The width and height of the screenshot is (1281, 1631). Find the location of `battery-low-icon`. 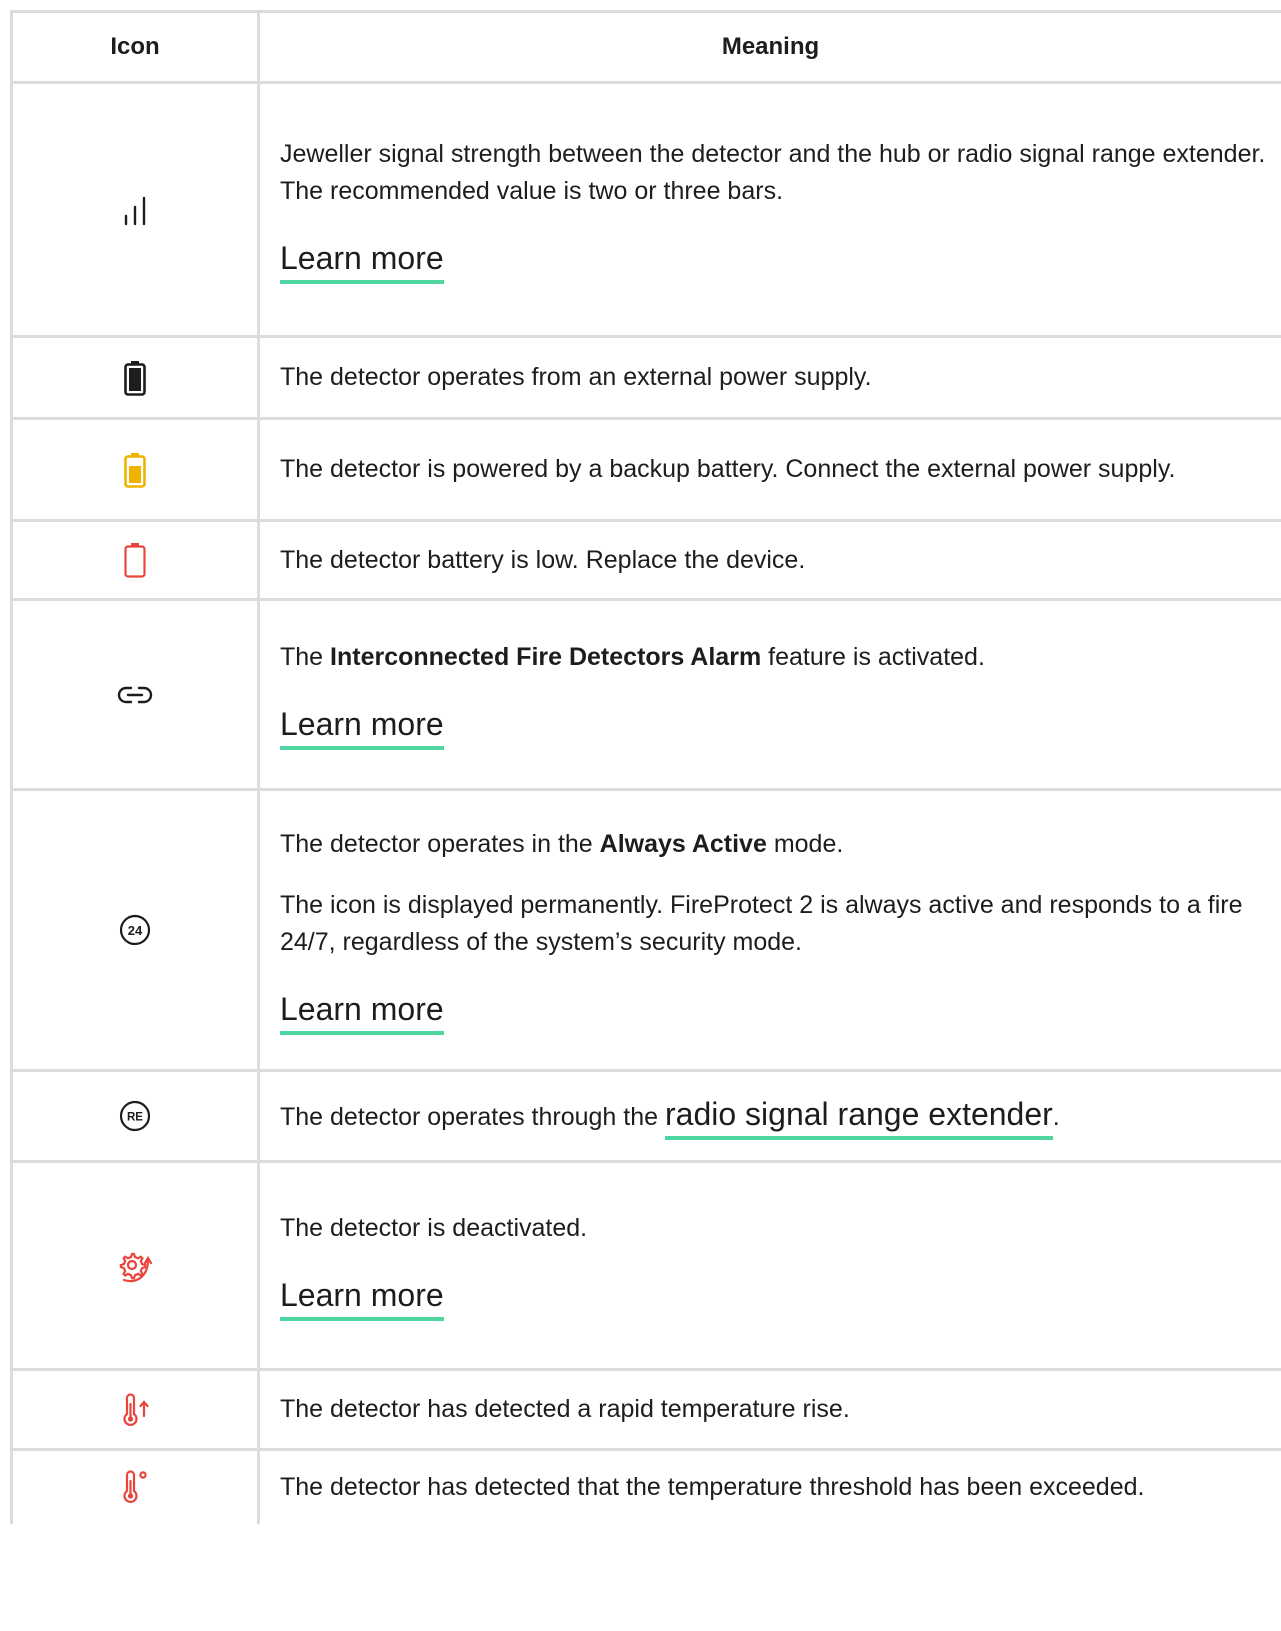

battery-low-icon is located at coordinates (135, 560).